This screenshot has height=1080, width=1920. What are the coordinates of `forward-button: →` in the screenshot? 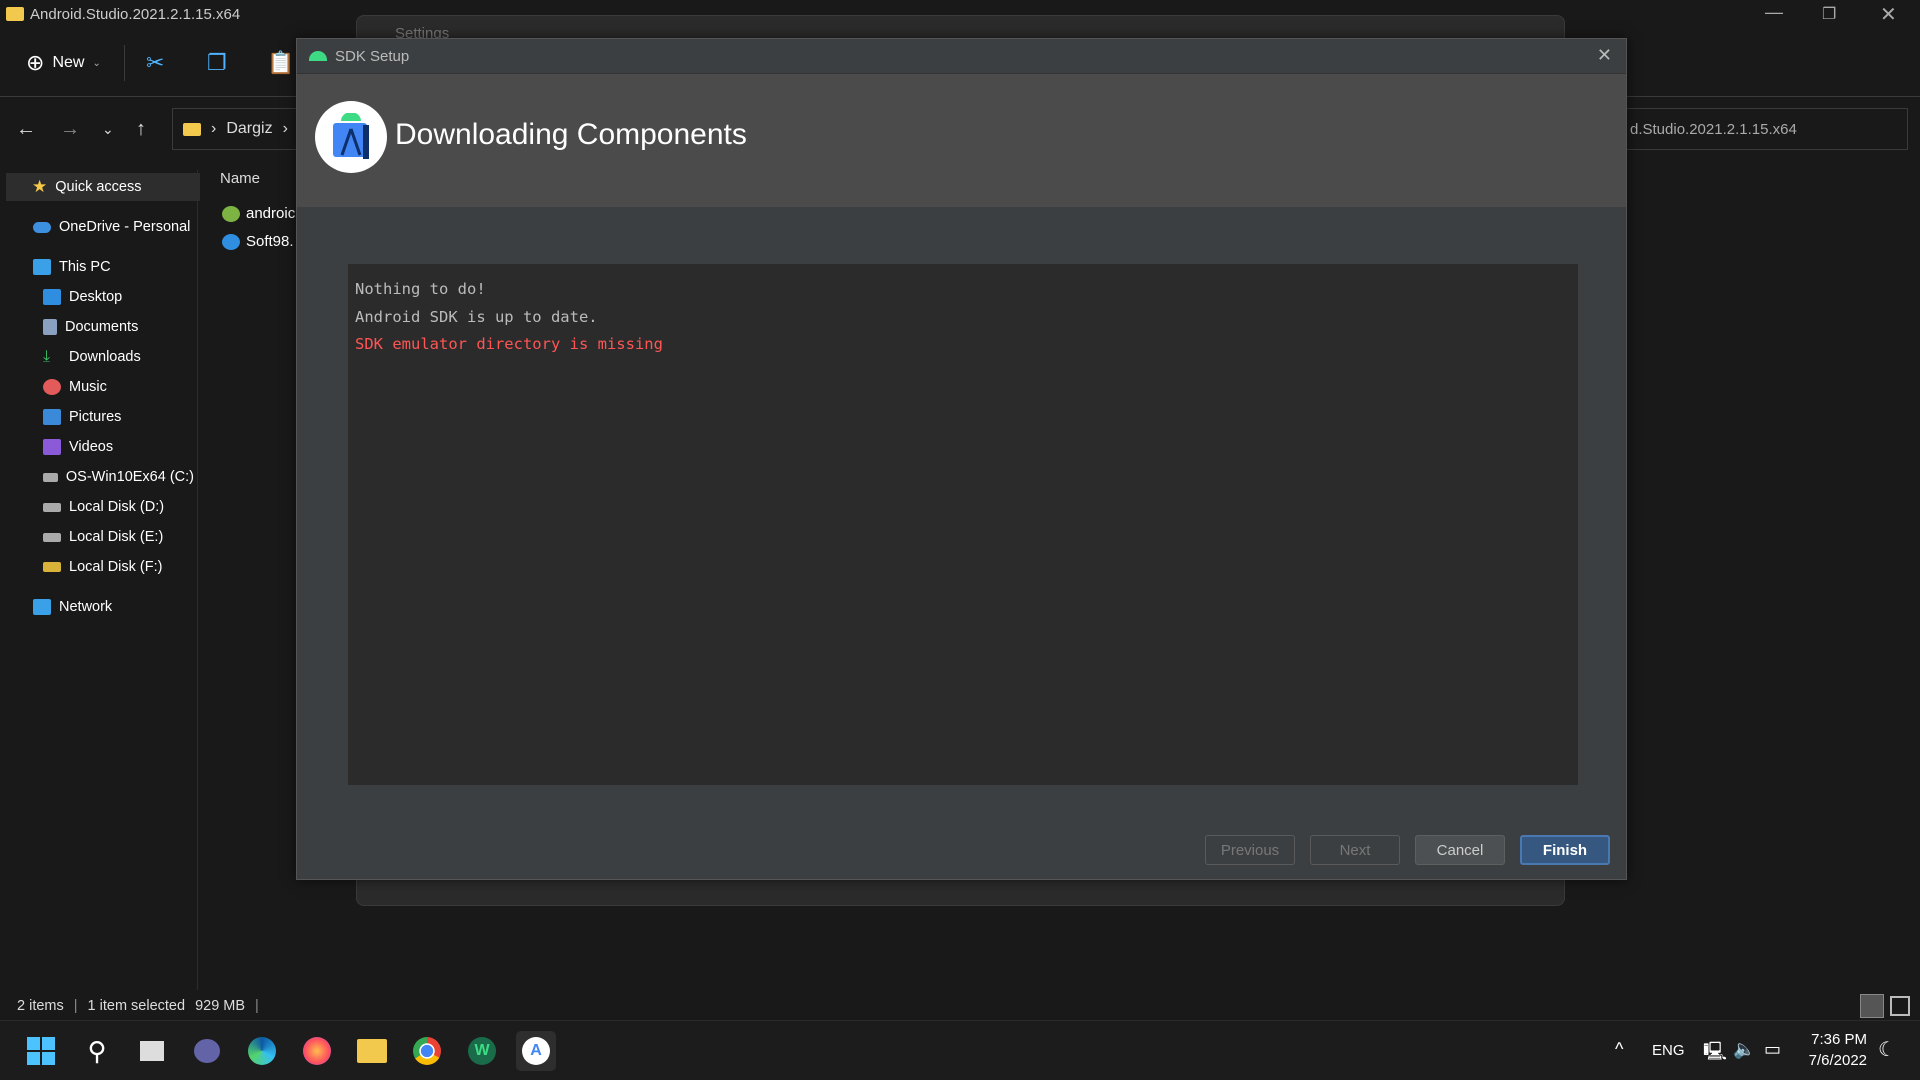 It's located at (70, 129).